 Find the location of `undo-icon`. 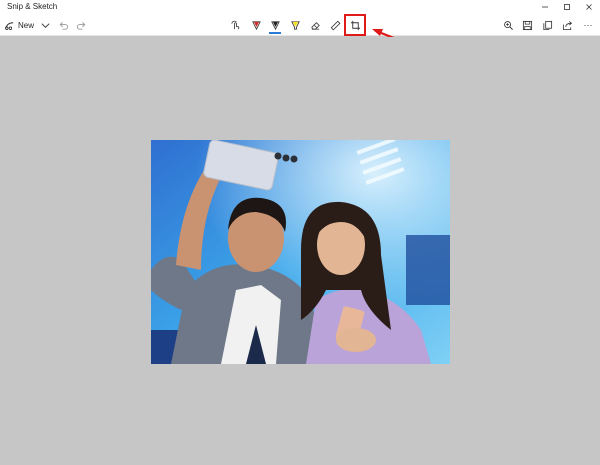

undo-icon is located at coordinates (63, 25).